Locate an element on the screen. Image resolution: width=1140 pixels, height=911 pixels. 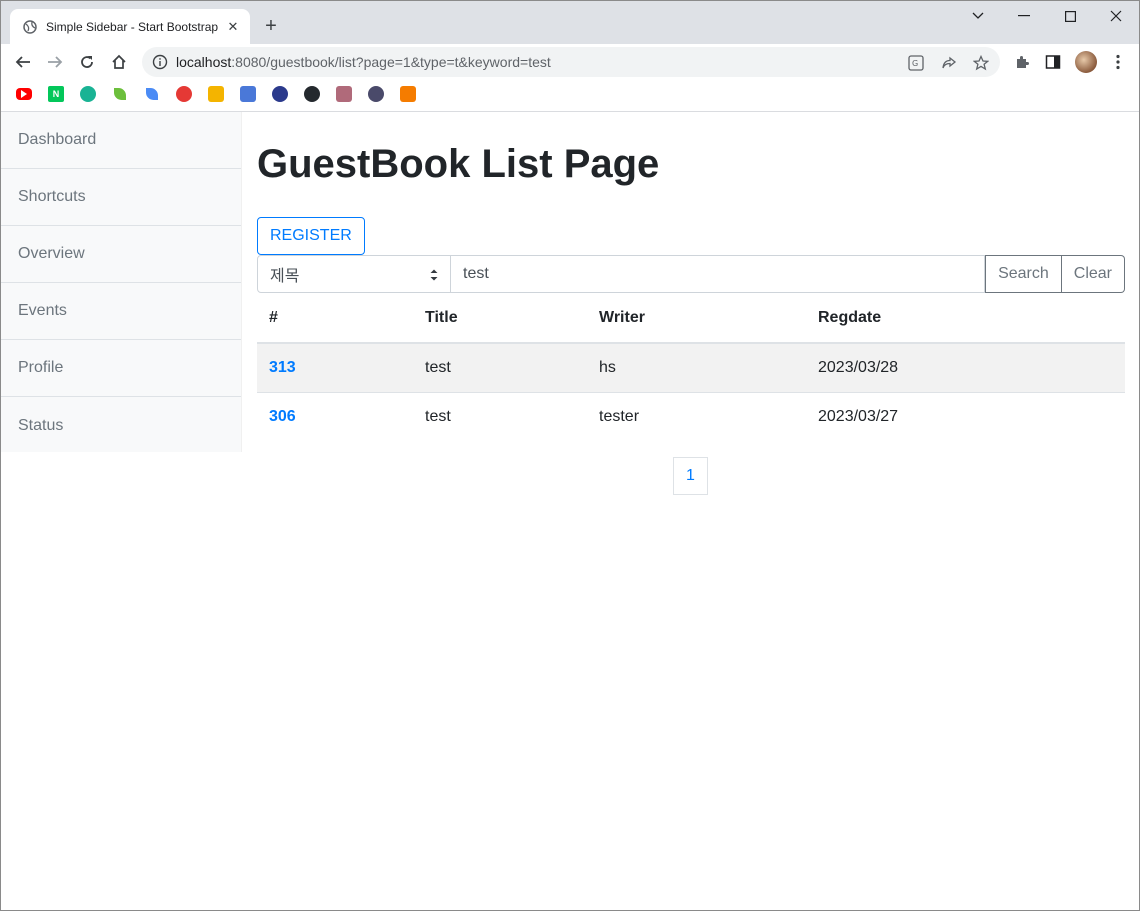
minimize-icon is located at coordinates (1024, 16).